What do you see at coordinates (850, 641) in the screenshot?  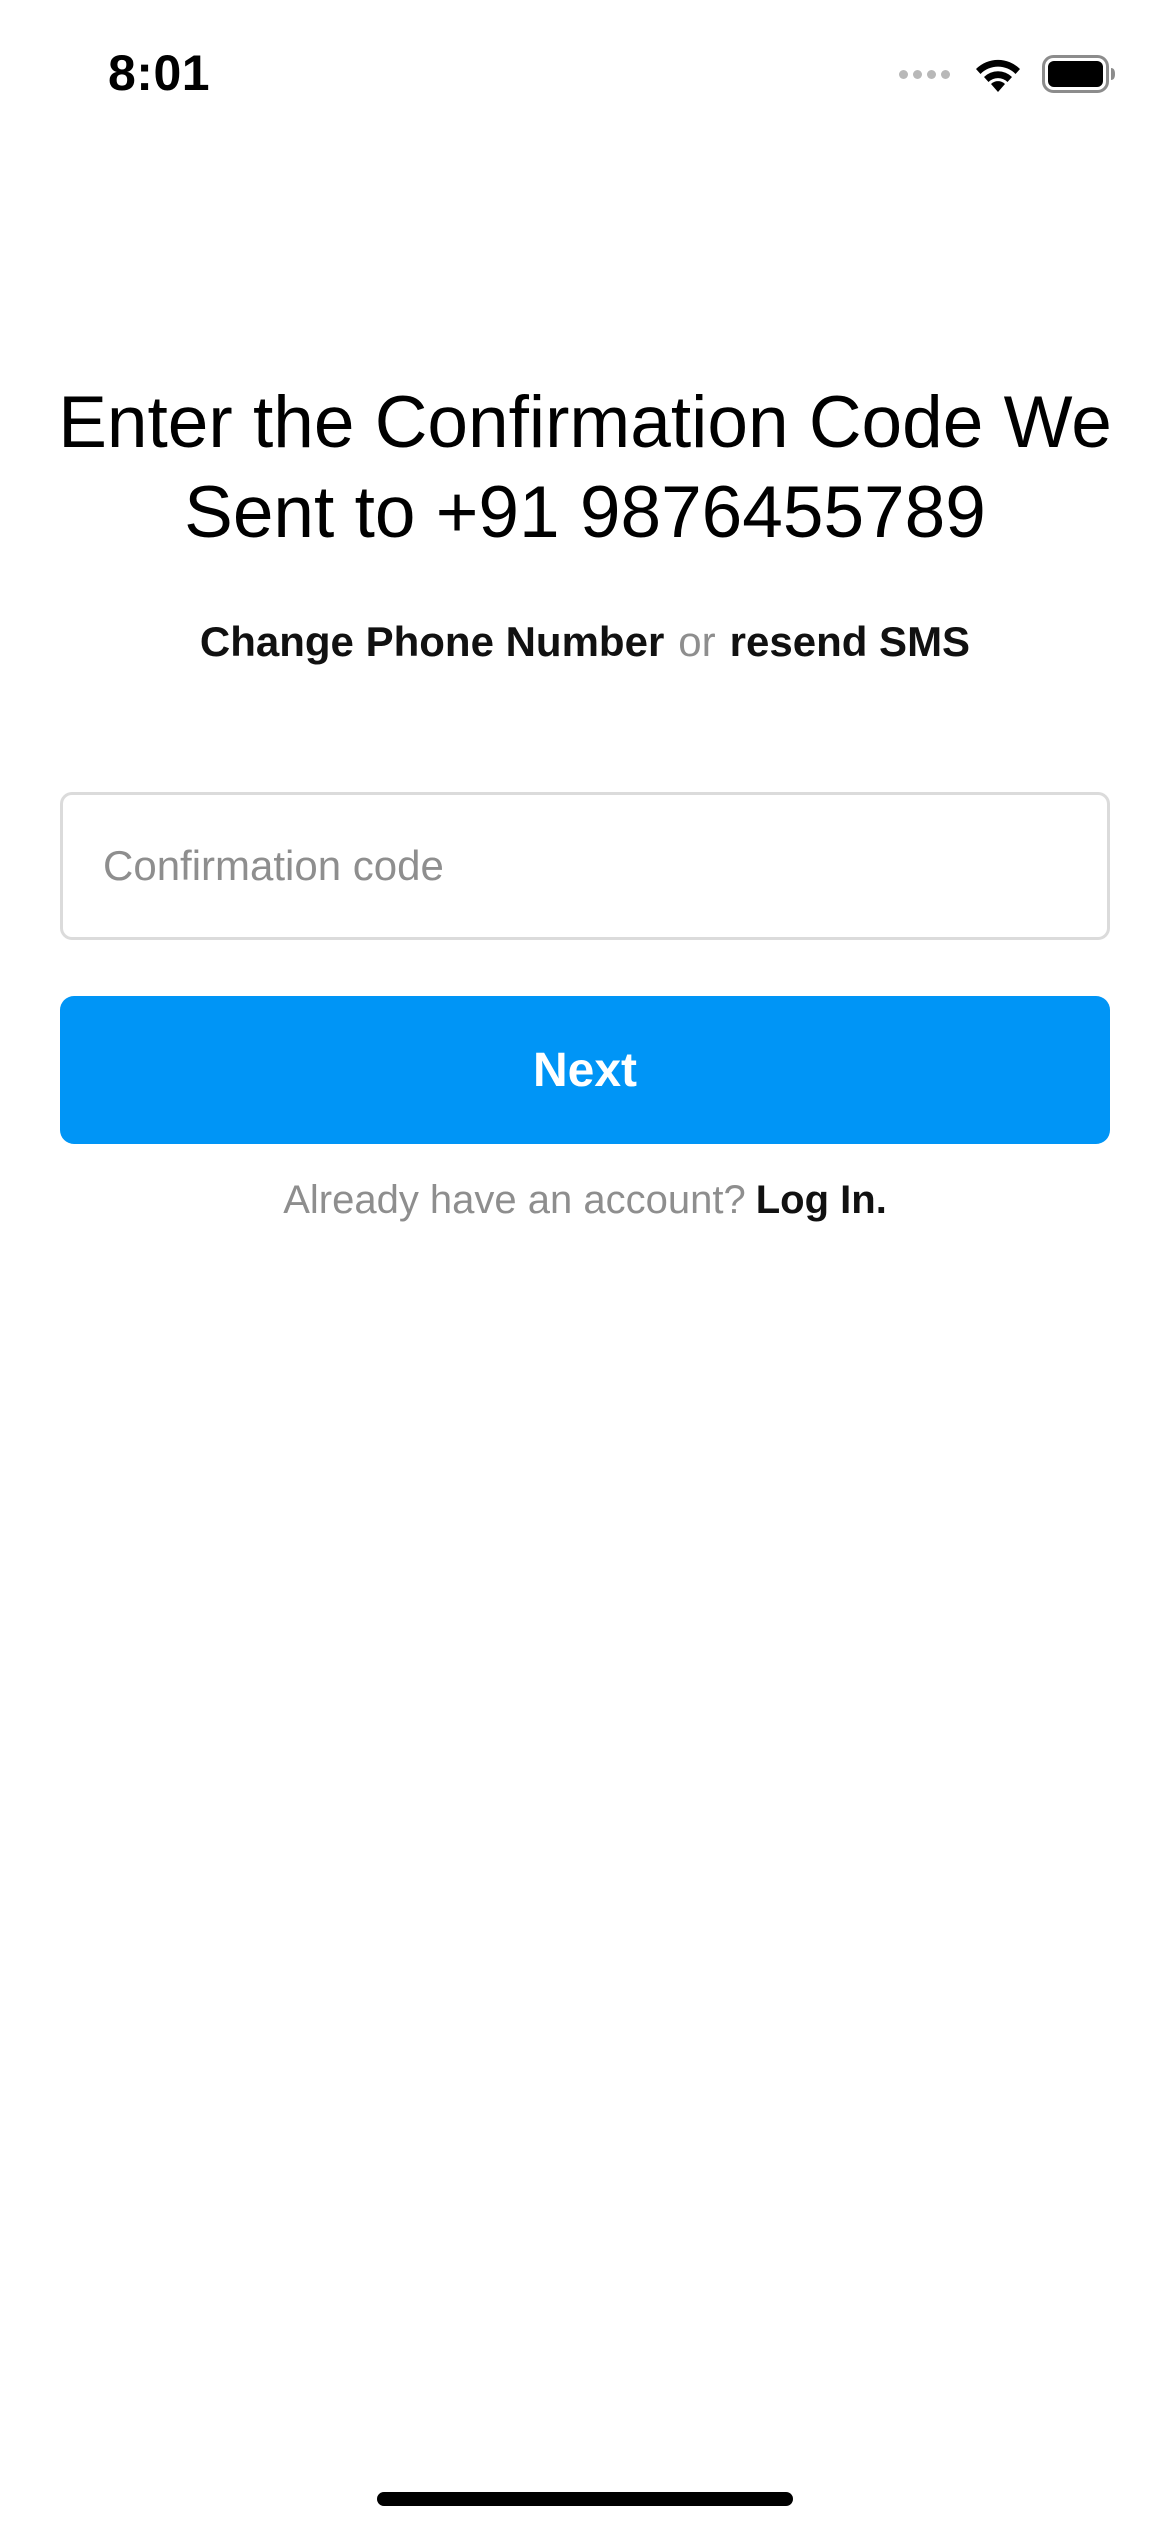 I see `resend-sms-link: resend SMS` at bounding box center [850, 641].